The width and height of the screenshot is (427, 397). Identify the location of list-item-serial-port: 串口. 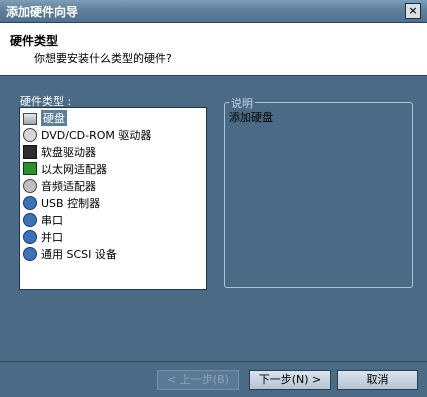
(43, 219).